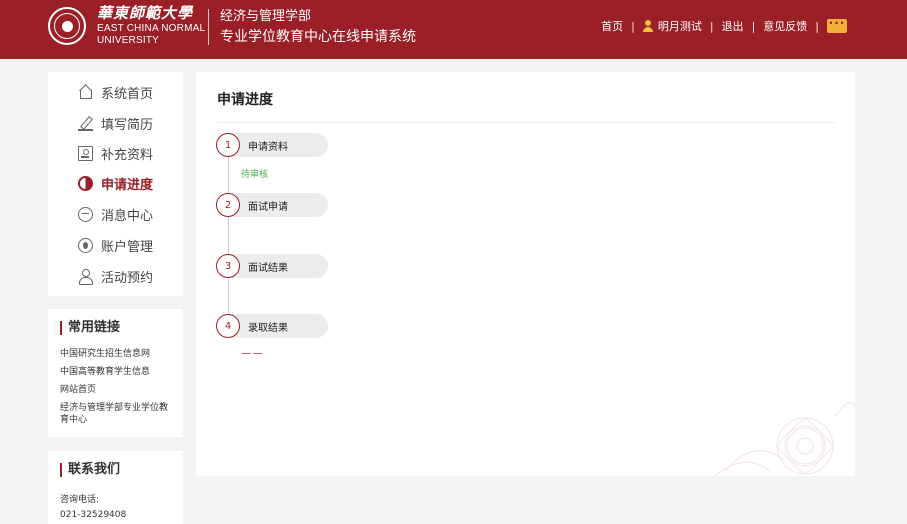  What do you see at coordinates (127, 278) in the screenshot?
I see `sidebar-item-label: 活动预约` at bounding box center [127, 278].